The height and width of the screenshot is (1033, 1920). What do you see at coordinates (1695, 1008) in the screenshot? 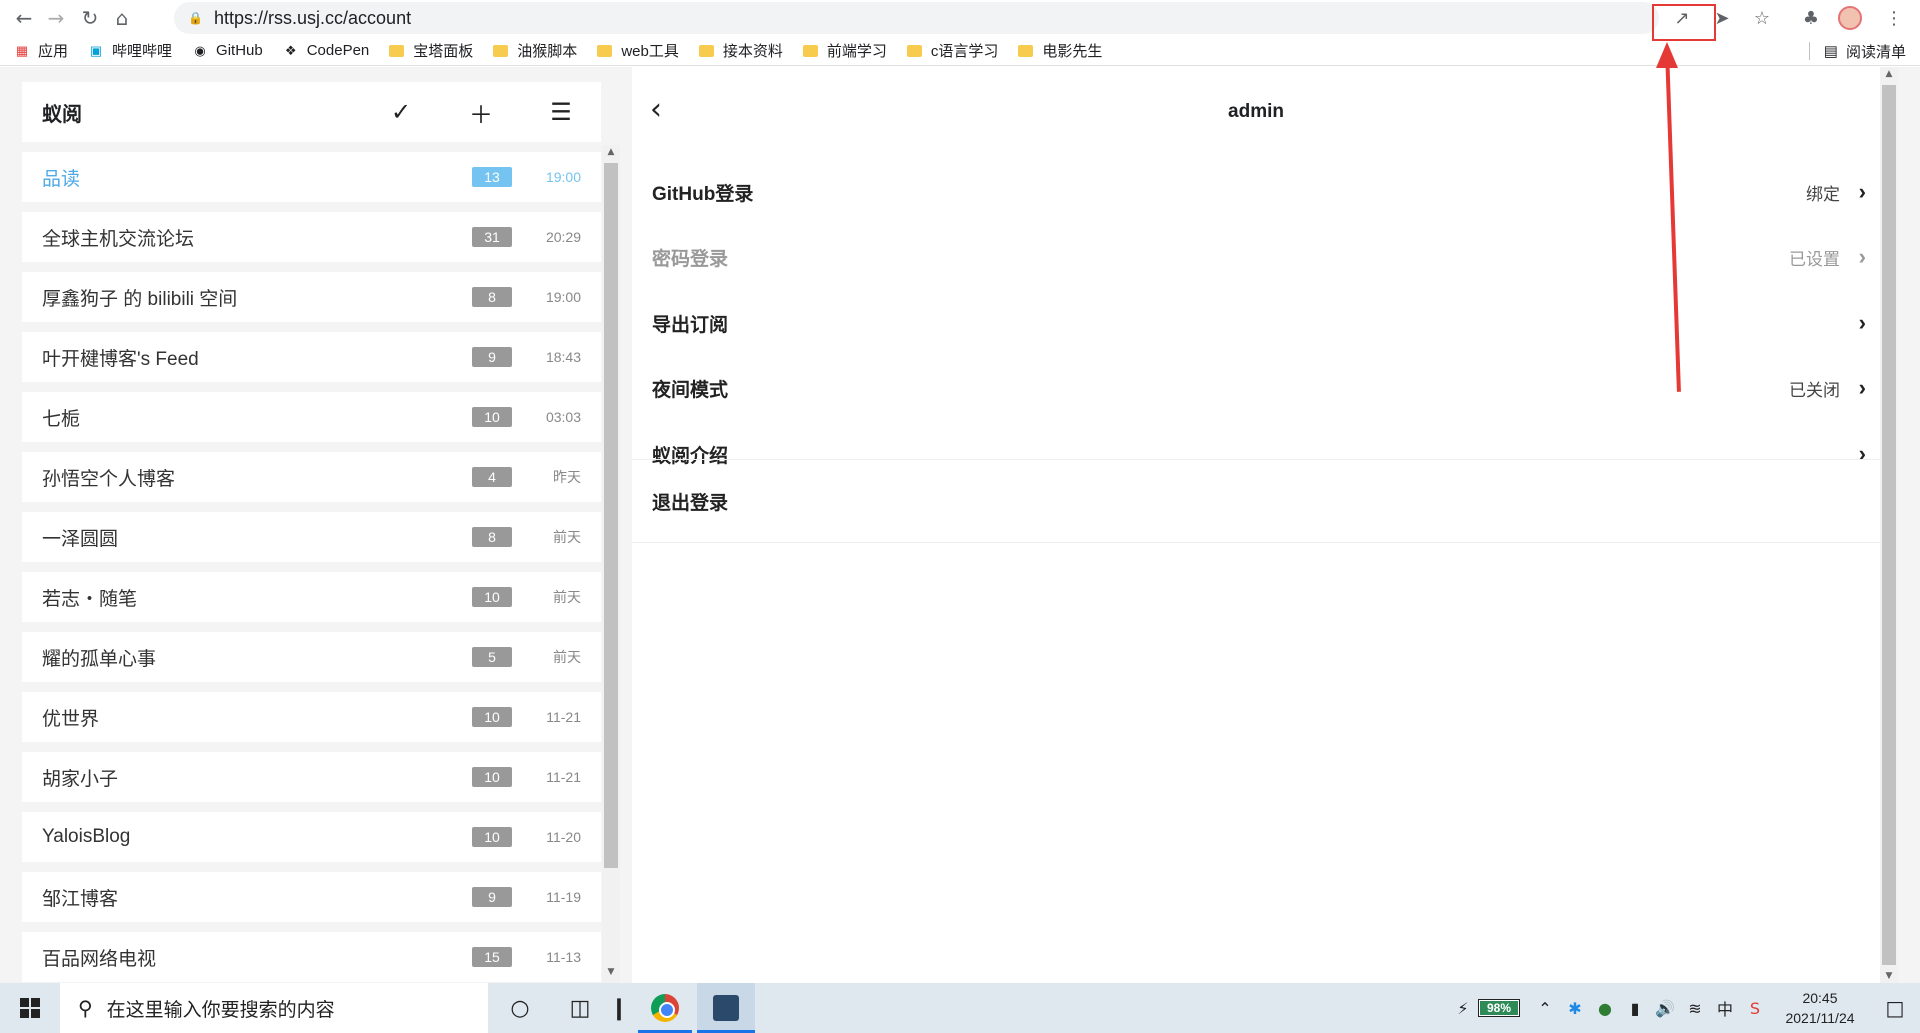
I see `wifi-icon: ≋` at bounding box center [1695, 1008].